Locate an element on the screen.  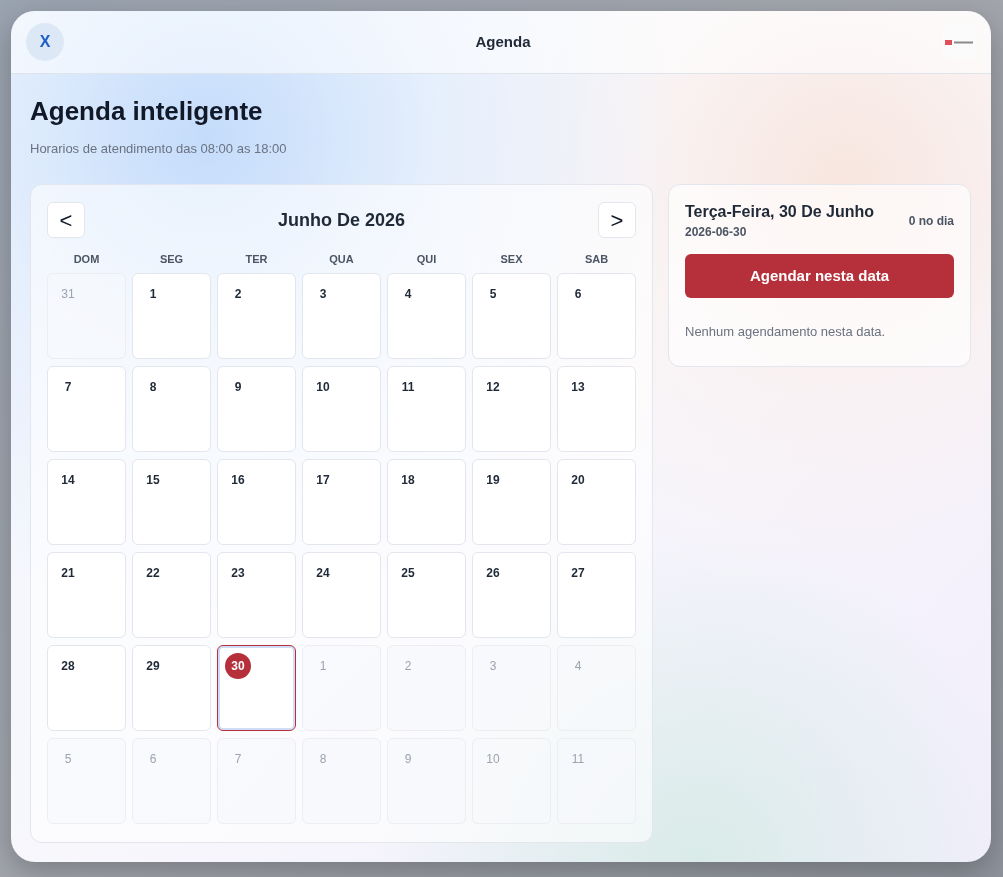
day-cell: 29 is located at coordinates (171, 688).